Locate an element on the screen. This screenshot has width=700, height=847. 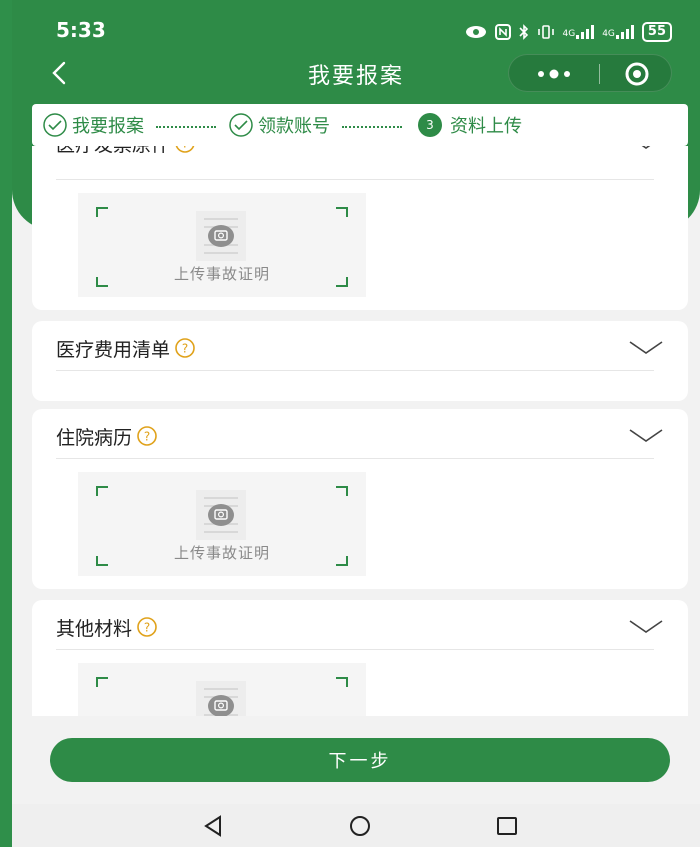
upload-area is located at coordinates (222, 689).